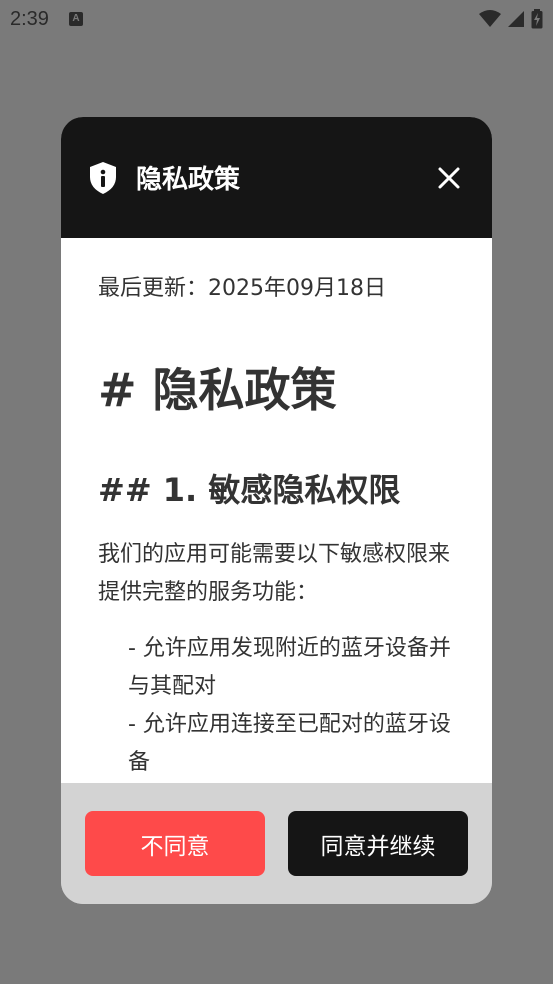  What do you see at coordinates (276, 843) in the screenshot?
I see `dialog-footer: 不同意 同意并继续` at bounding box center [276, 843].